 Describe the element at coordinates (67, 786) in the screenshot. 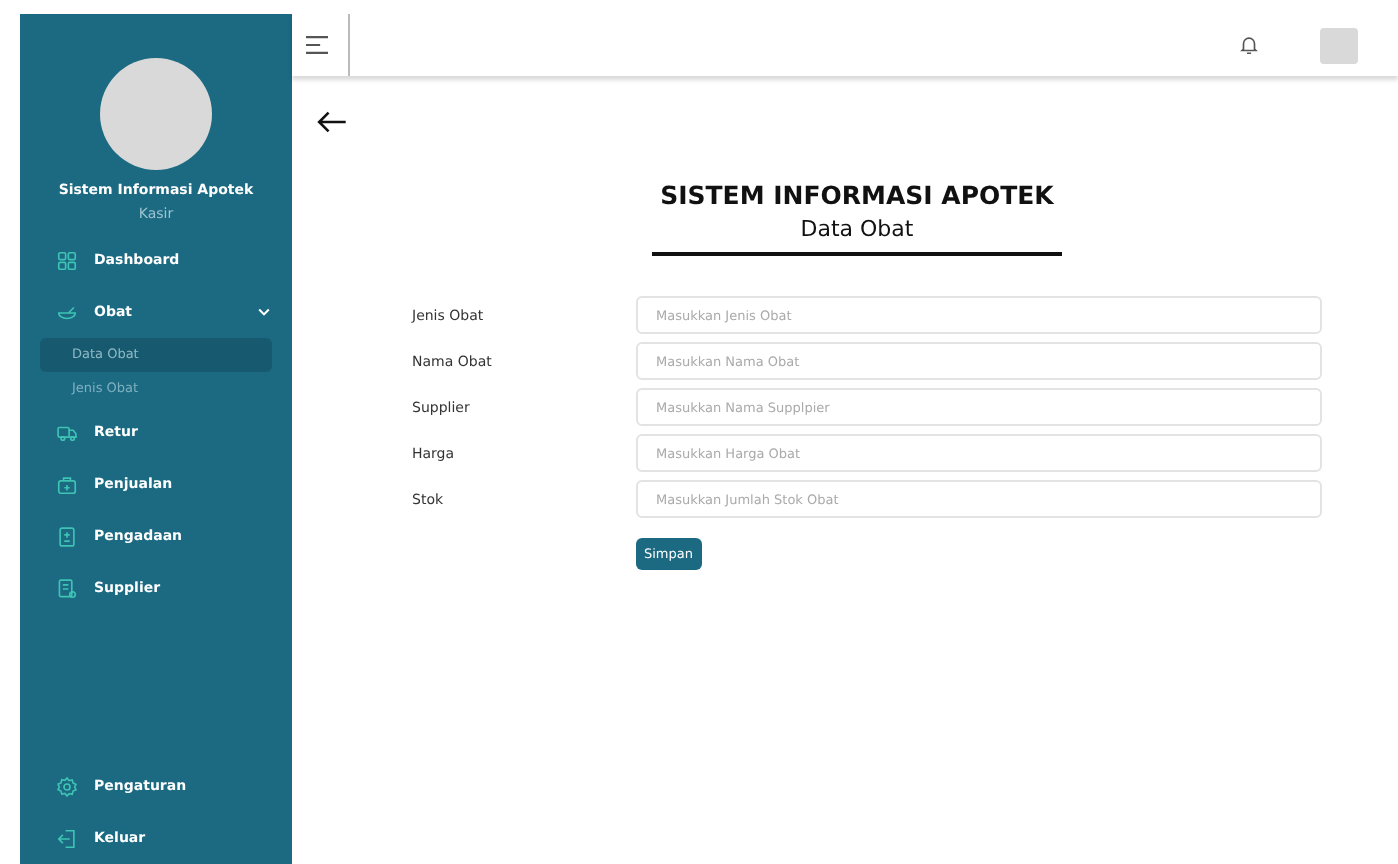

I see `settings-icon` at that location.